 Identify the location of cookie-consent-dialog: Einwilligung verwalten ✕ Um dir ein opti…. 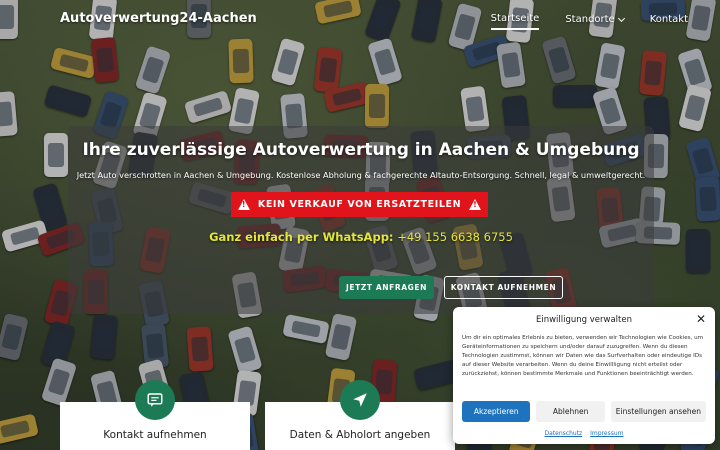
(584, 375).